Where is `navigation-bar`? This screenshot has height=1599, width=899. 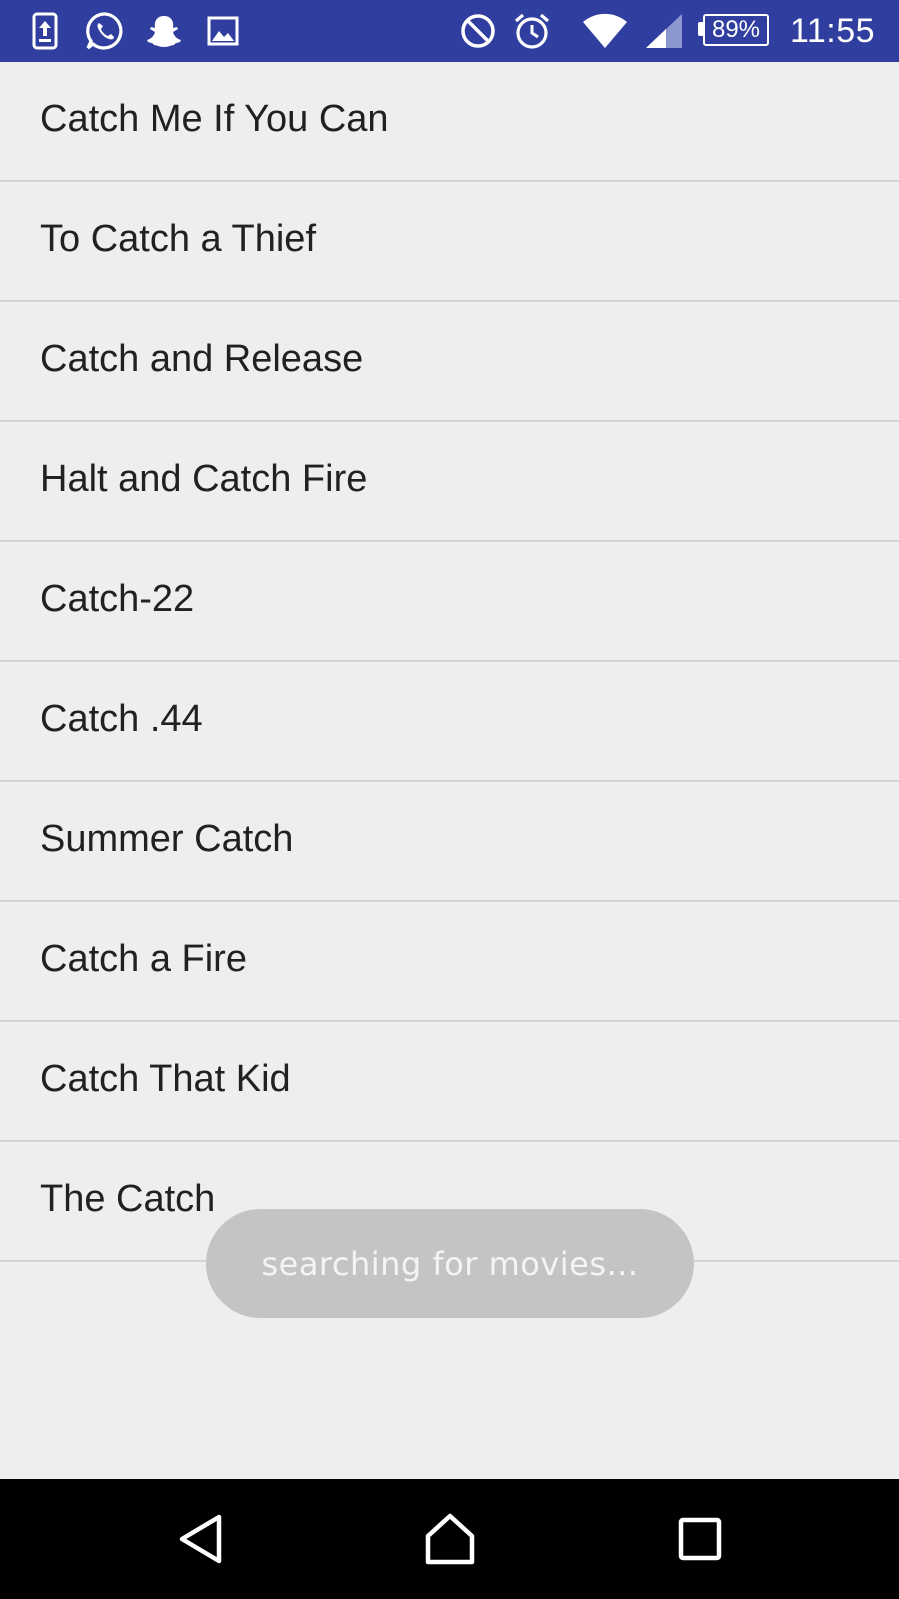
navigation-bar is located at coordinates (449, 1539).